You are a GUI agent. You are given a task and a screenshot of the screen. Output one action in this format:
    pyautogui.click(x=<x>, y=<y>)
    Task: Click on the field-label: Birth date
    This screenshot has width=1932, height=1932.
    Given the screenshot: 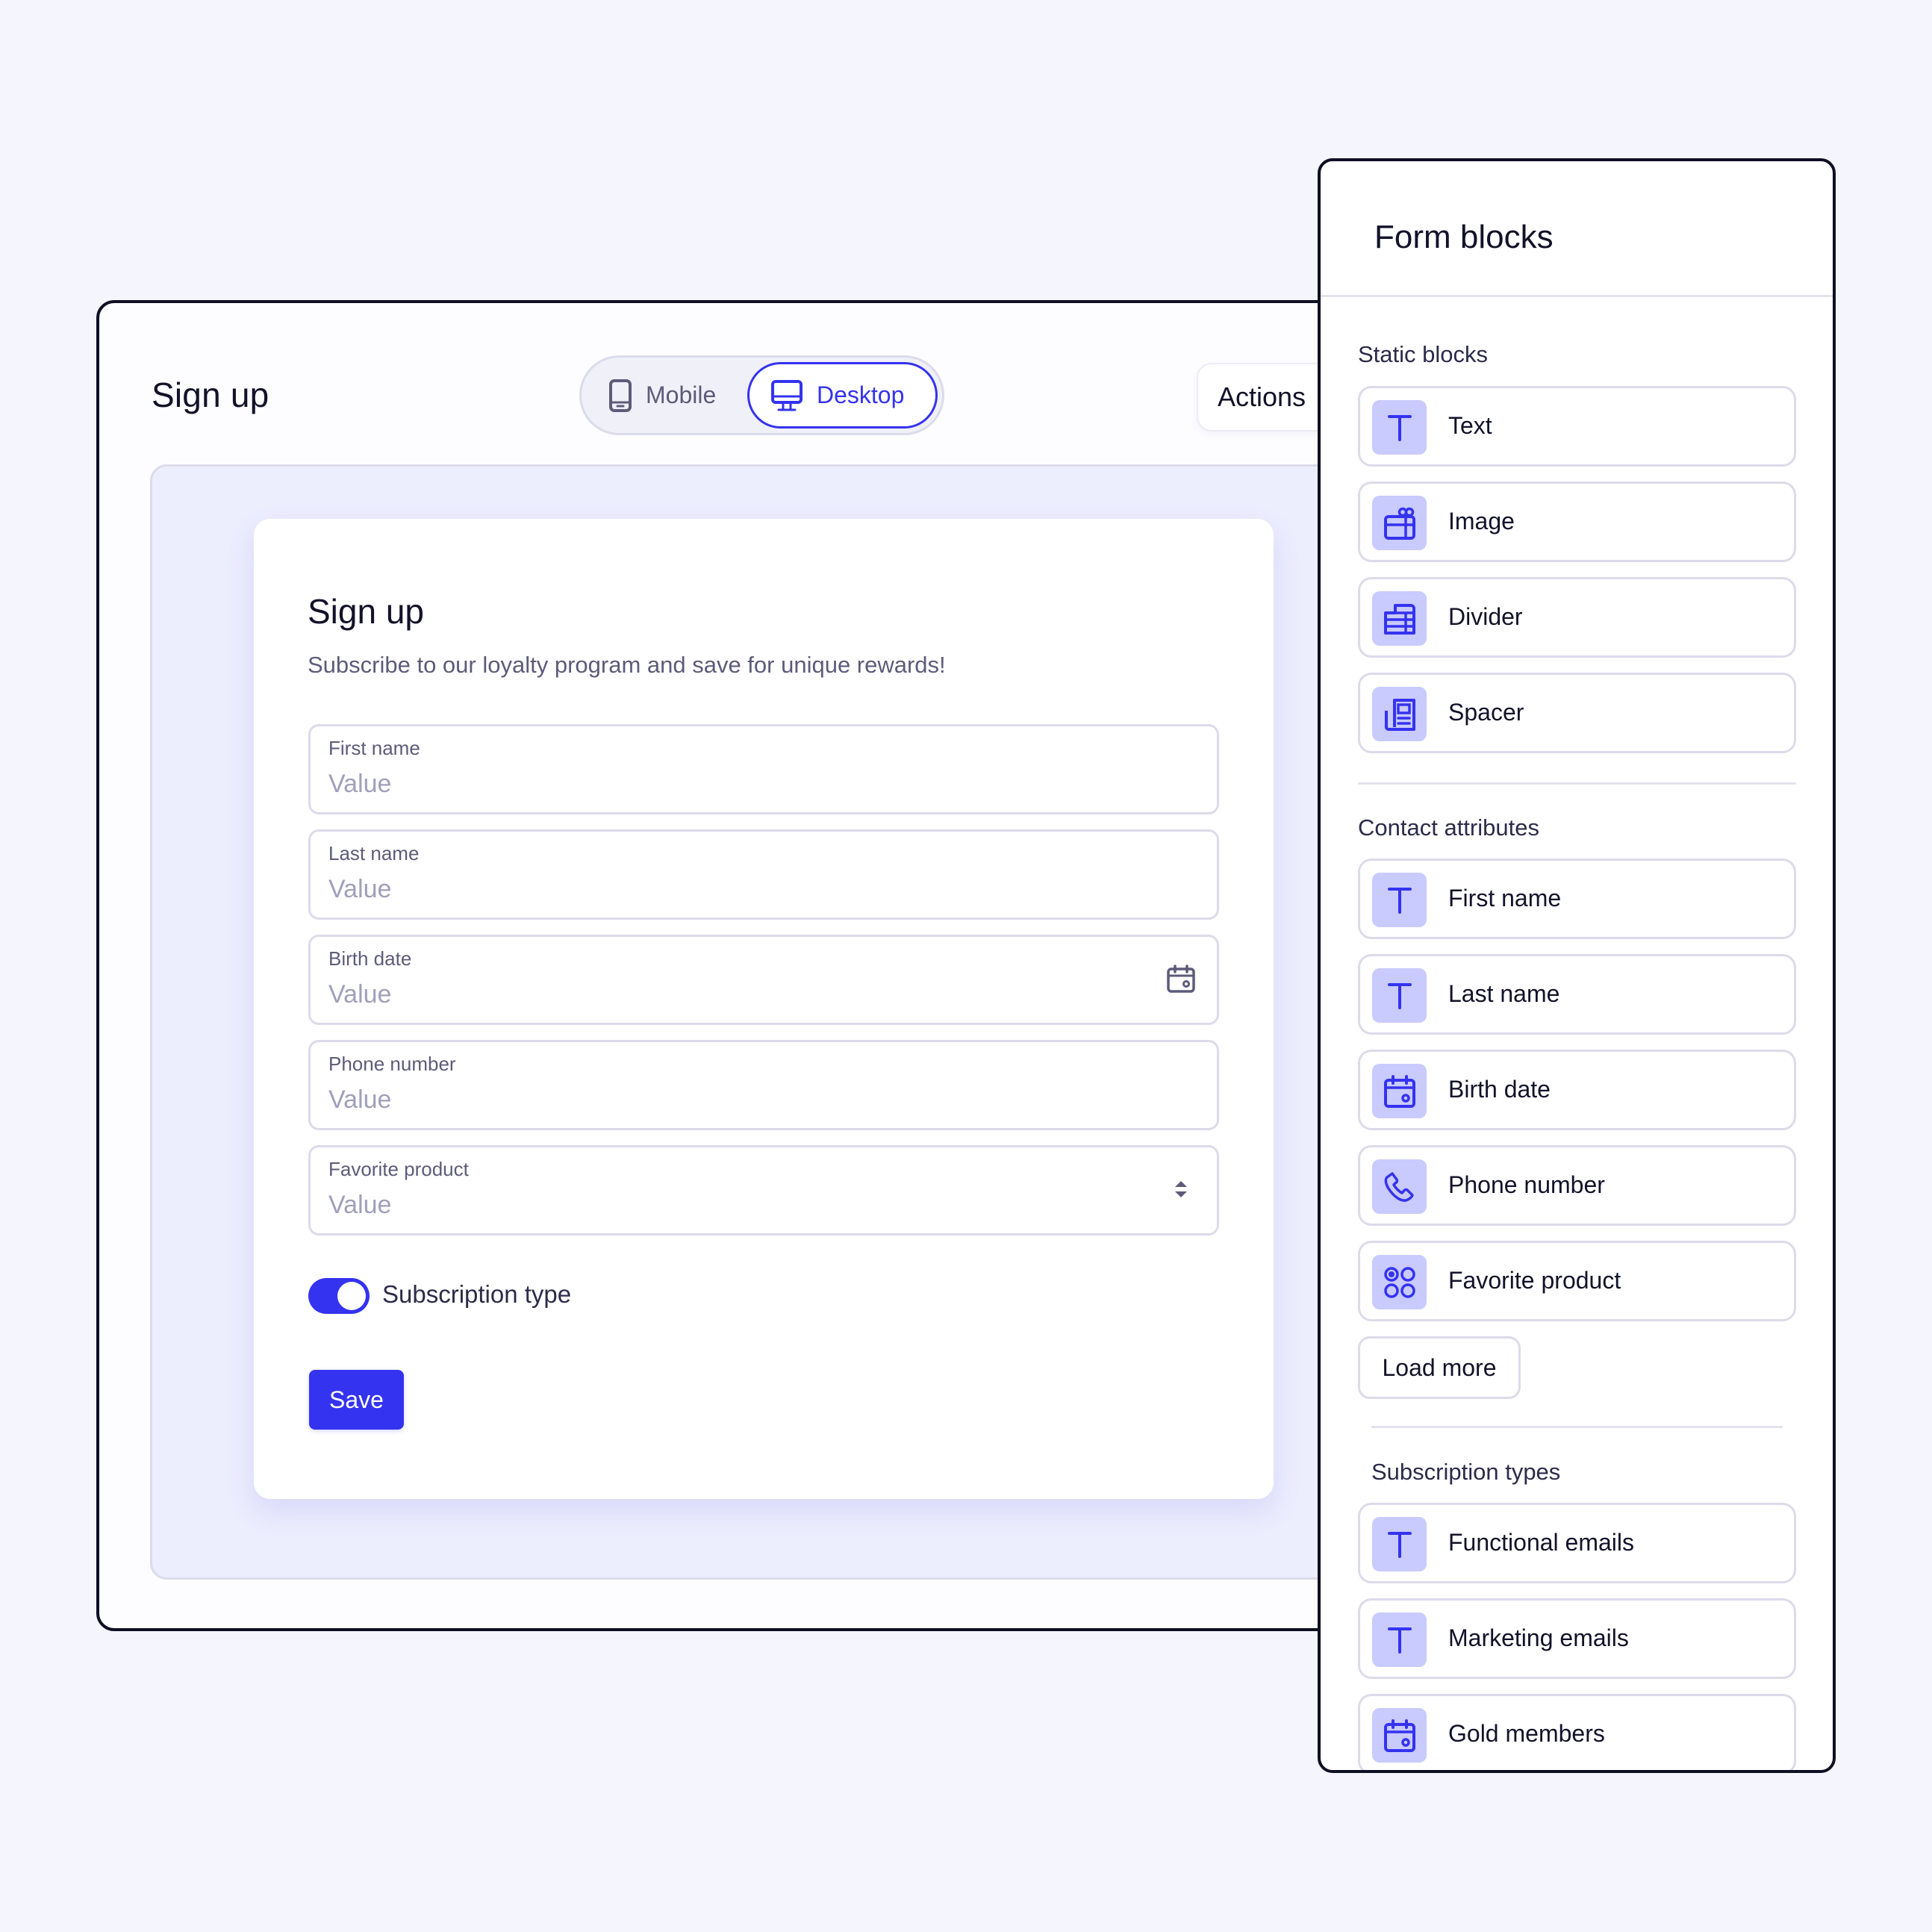 What is the action you would take?
    pyautogui.click(x=370, y=958)
    